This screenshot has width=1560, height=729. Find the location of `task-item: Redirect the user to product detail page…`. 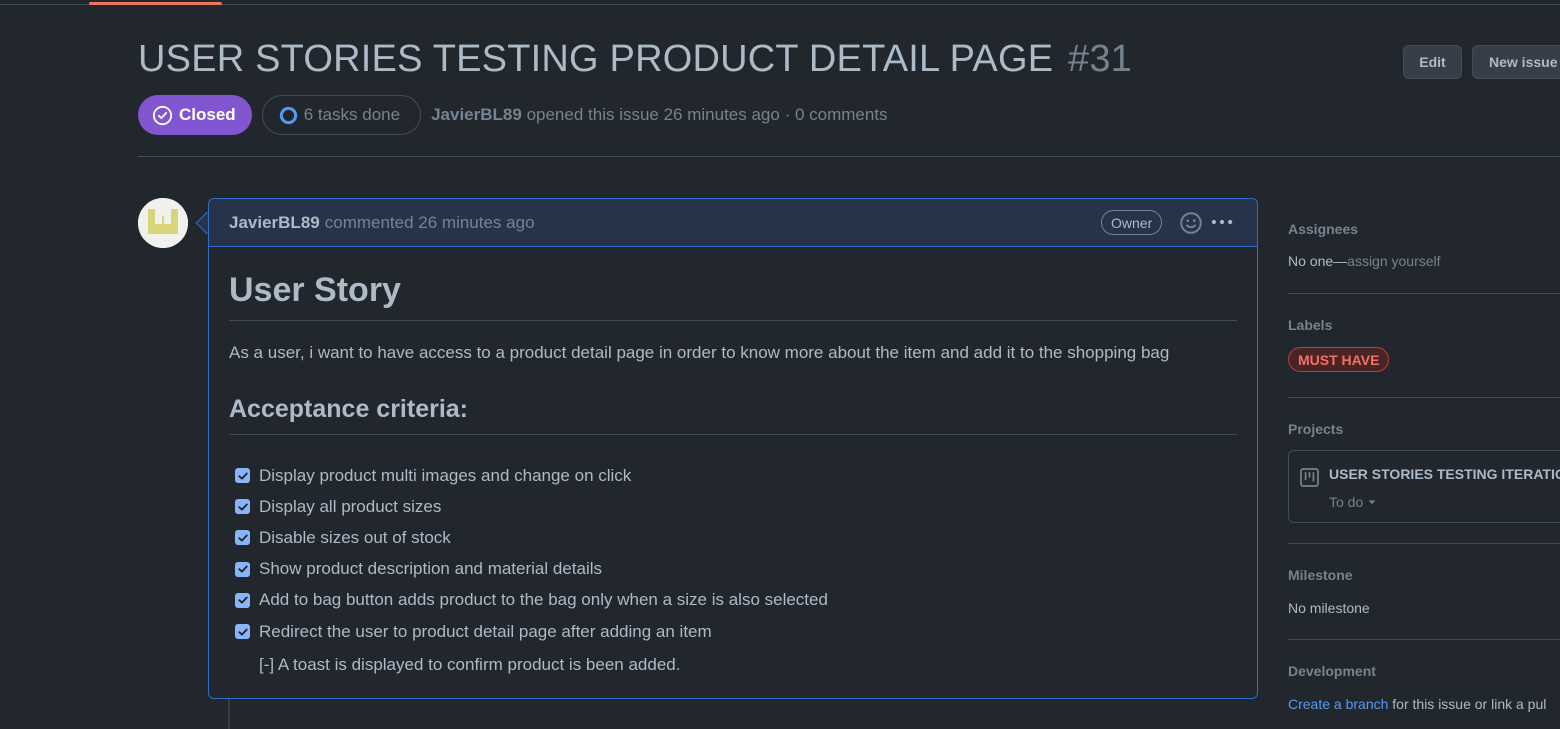

task-item: Redirect the user to product detail page… is located at coordinates (733, 631).